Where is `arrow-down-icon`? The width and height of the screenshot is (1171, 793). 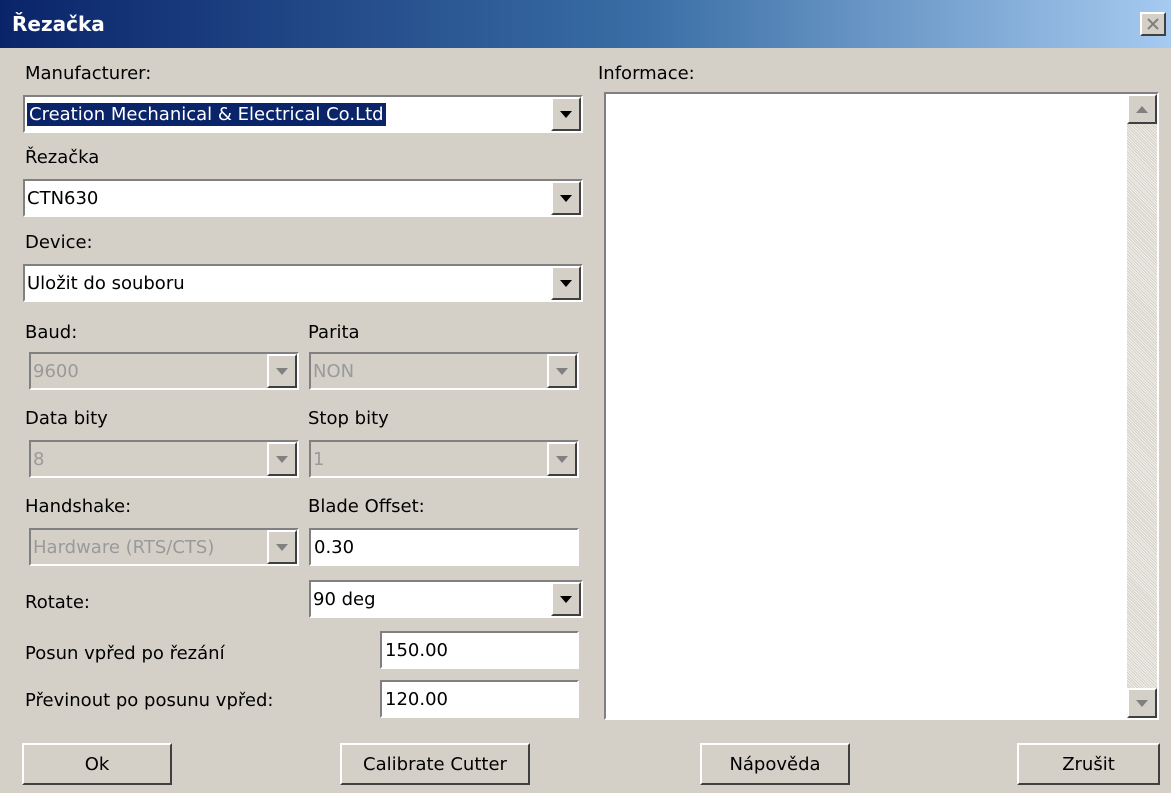
arrow-down-icon is located at coordinates (1142, 703).